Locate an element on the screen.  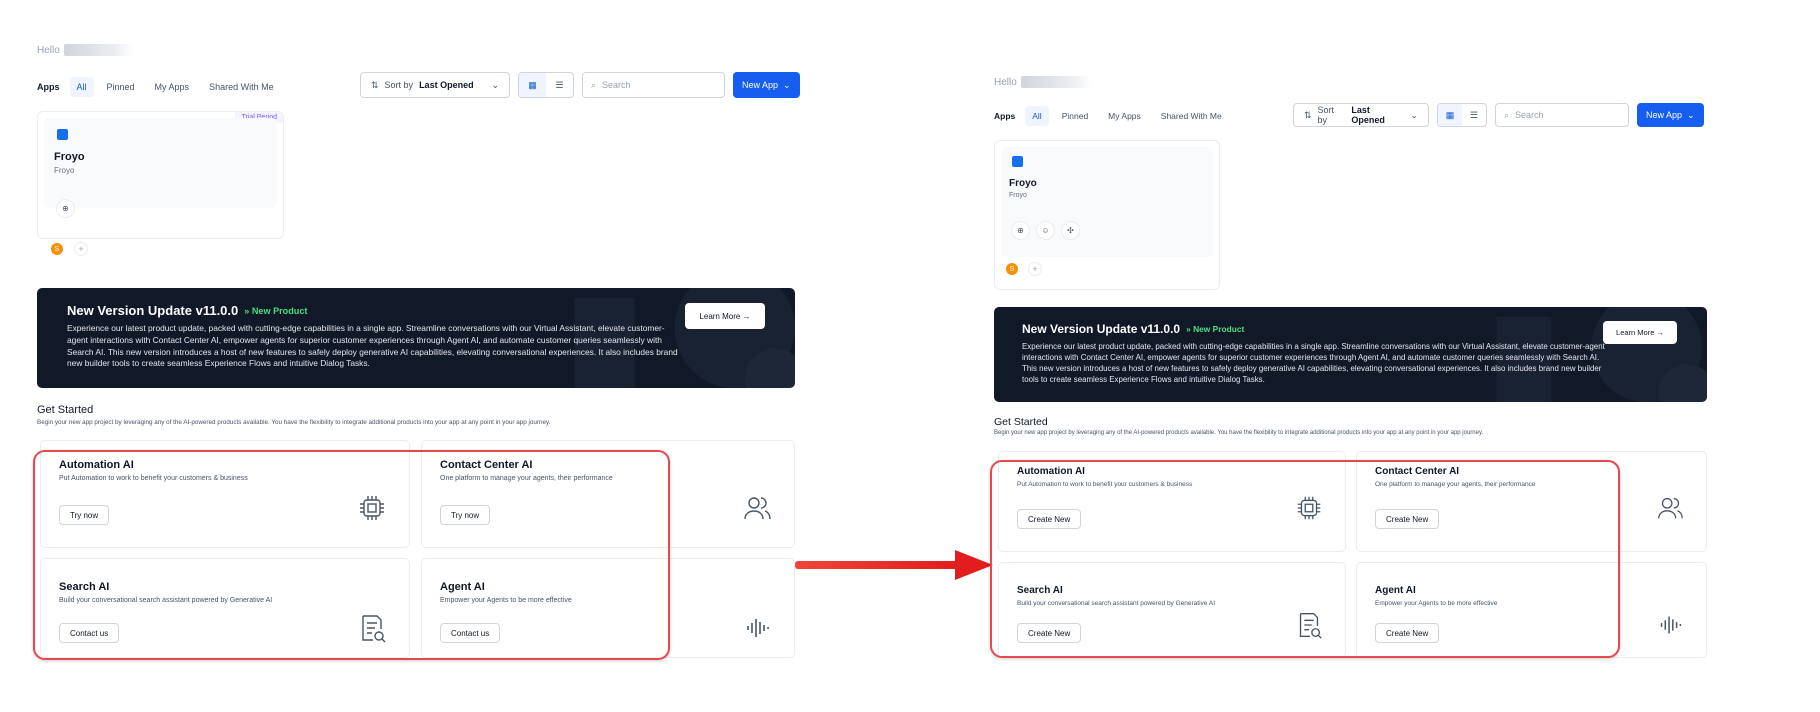
transition-arrow-icon is located at coordinates (894, 565).